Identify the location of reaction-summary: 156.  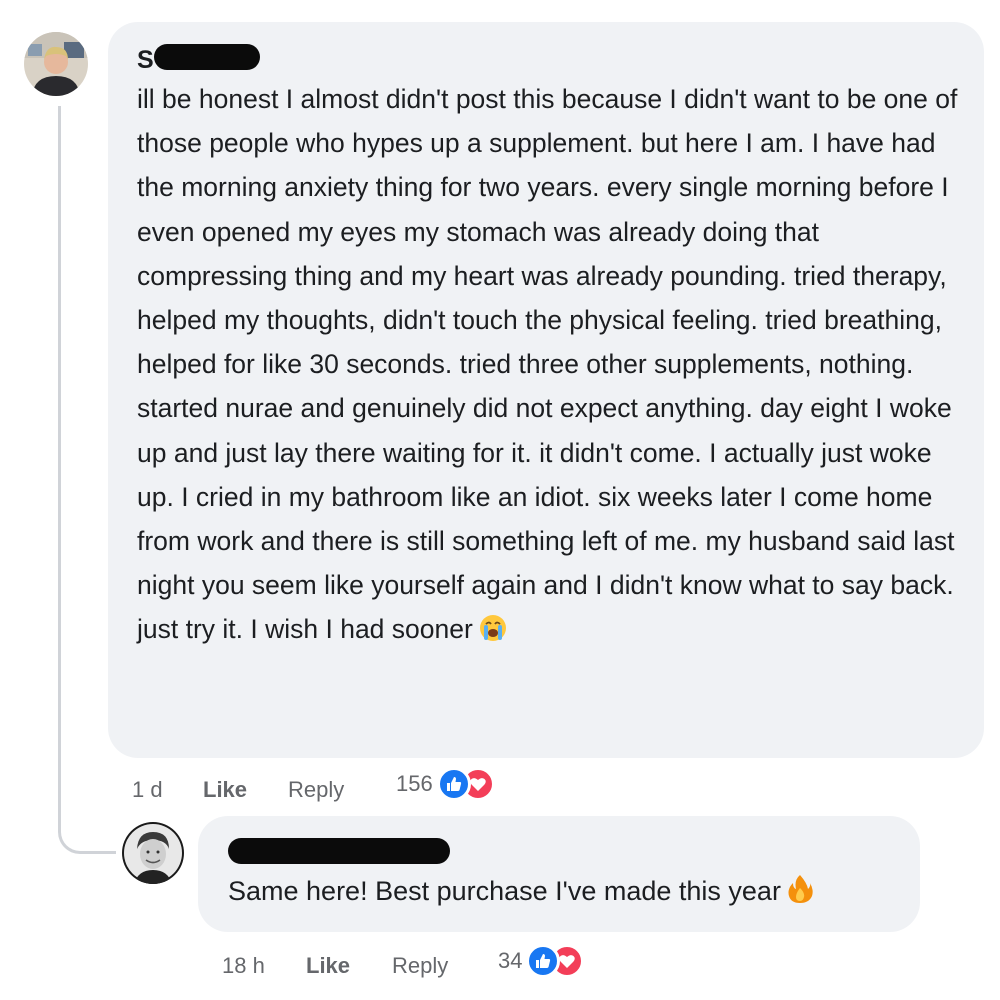
(445, 784).